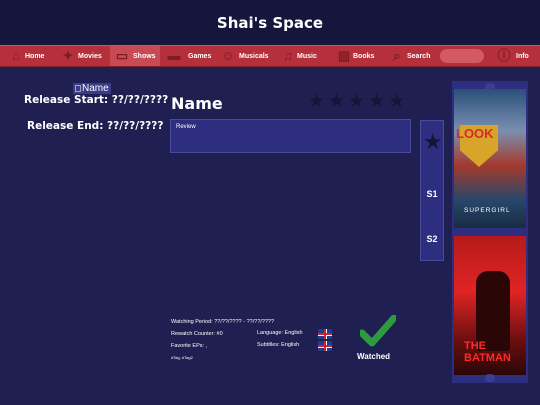 This screenshot has height=405, width=540. I want to click on release-end: Release End: ??/??/????, so click(95, 126).